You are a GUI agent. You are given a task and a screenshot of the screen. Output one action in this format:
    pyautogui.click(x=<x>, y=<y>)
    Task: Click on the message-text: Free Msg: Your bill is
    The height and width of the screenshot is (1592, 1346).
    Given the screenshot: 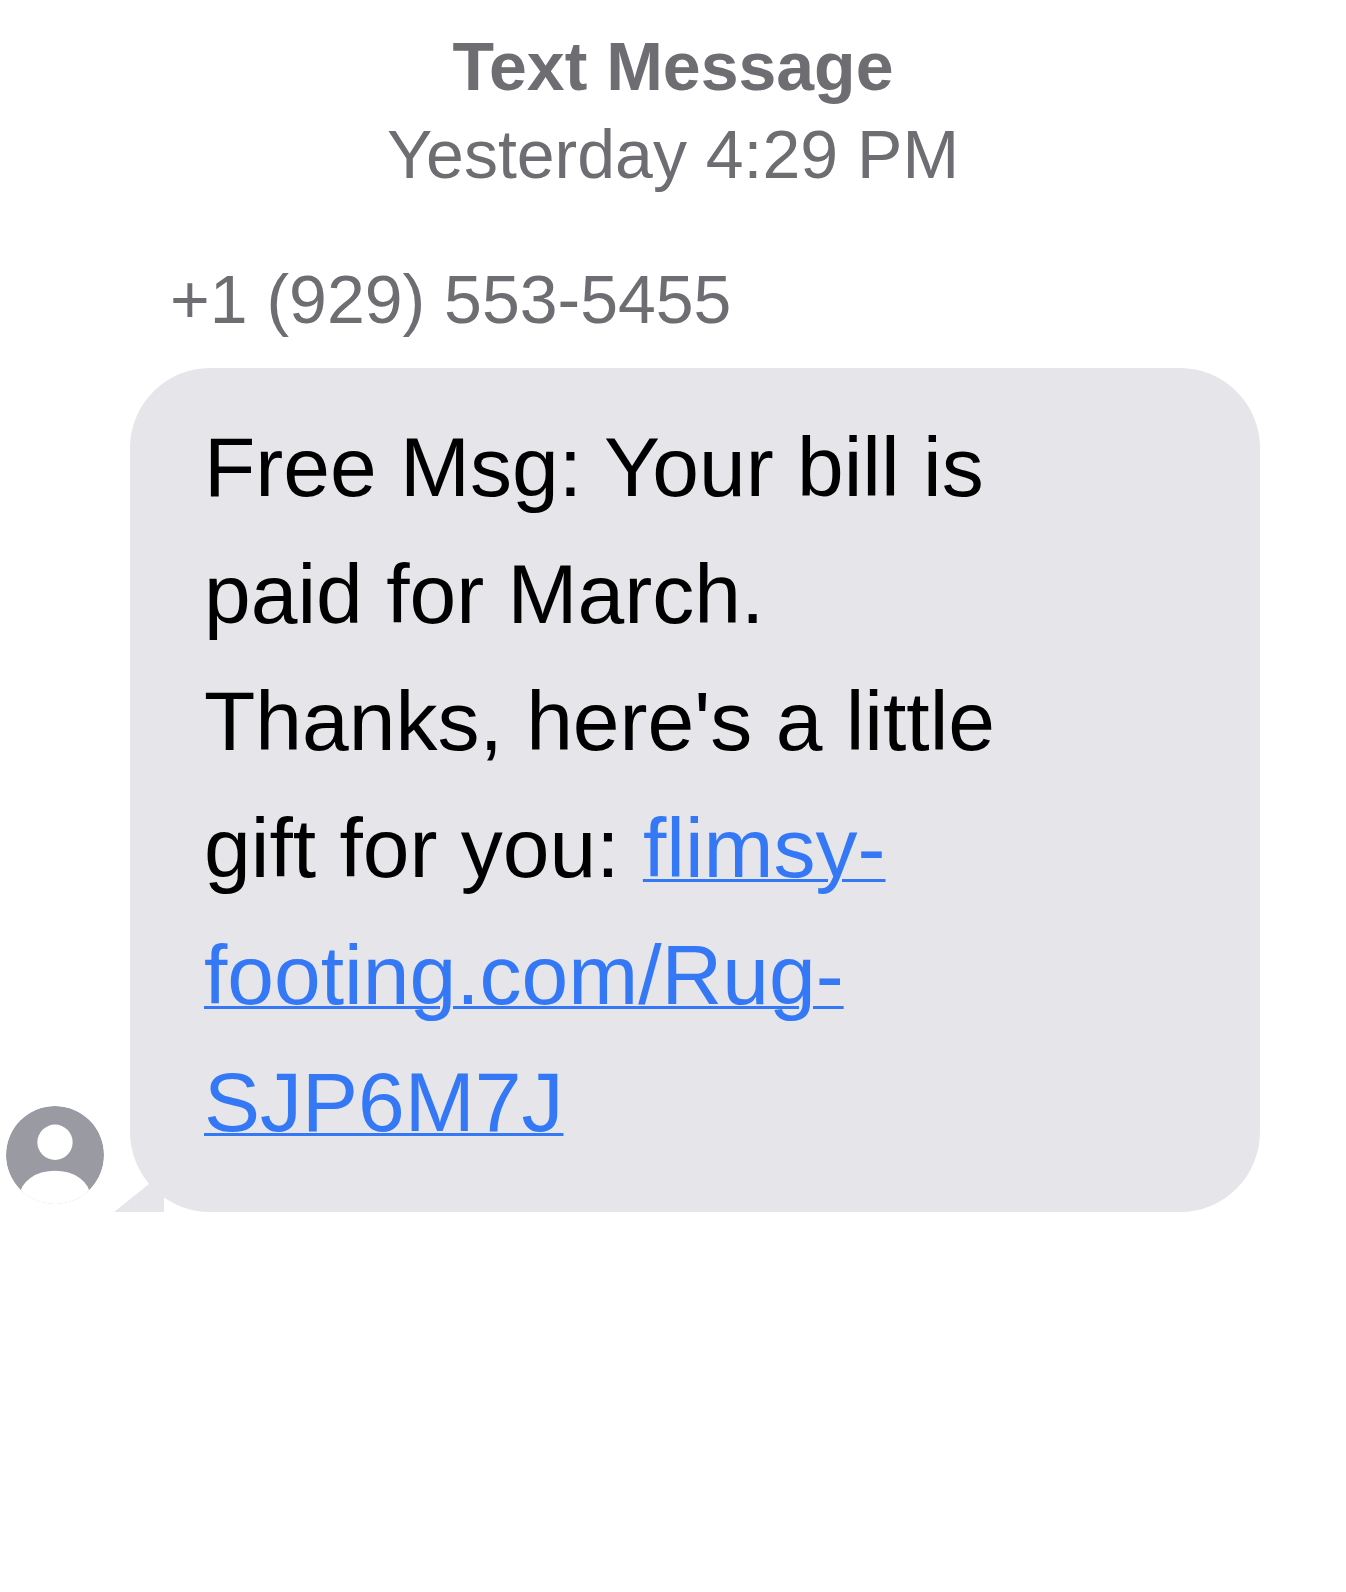 What is the action you would take?
    pyautogui.click(x=594, y=467)
    